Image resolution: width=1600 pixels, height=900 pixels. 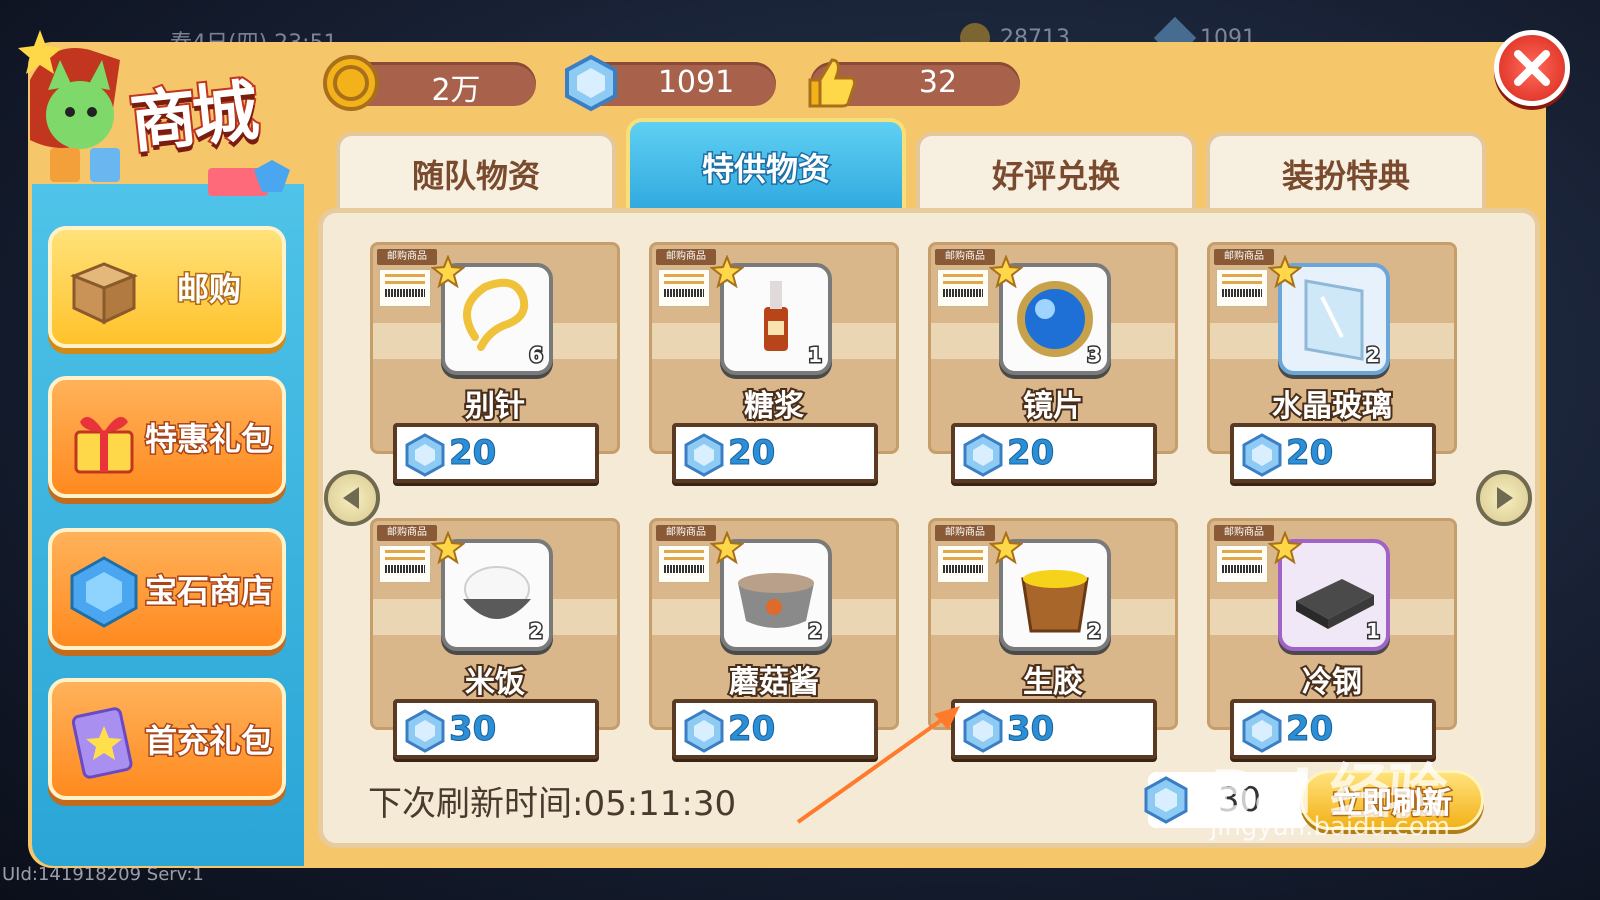 I want to click on sidebar-item-gem-shop: 宝石商店, so click(x=167, y=589).